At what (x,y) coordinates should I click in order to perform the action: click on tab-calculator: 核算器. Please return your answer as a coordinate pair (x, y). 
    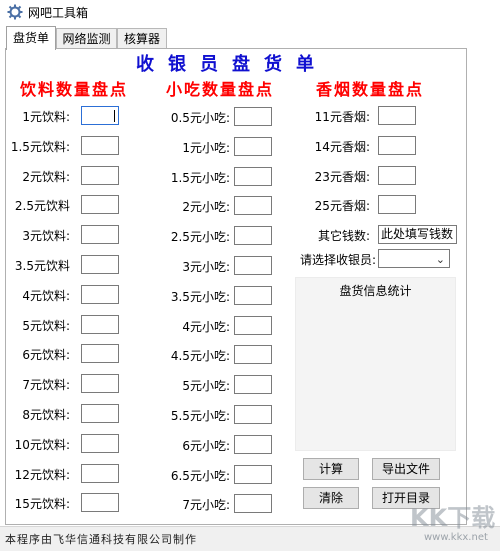
    Looking at the image, I should click on (142, 38).